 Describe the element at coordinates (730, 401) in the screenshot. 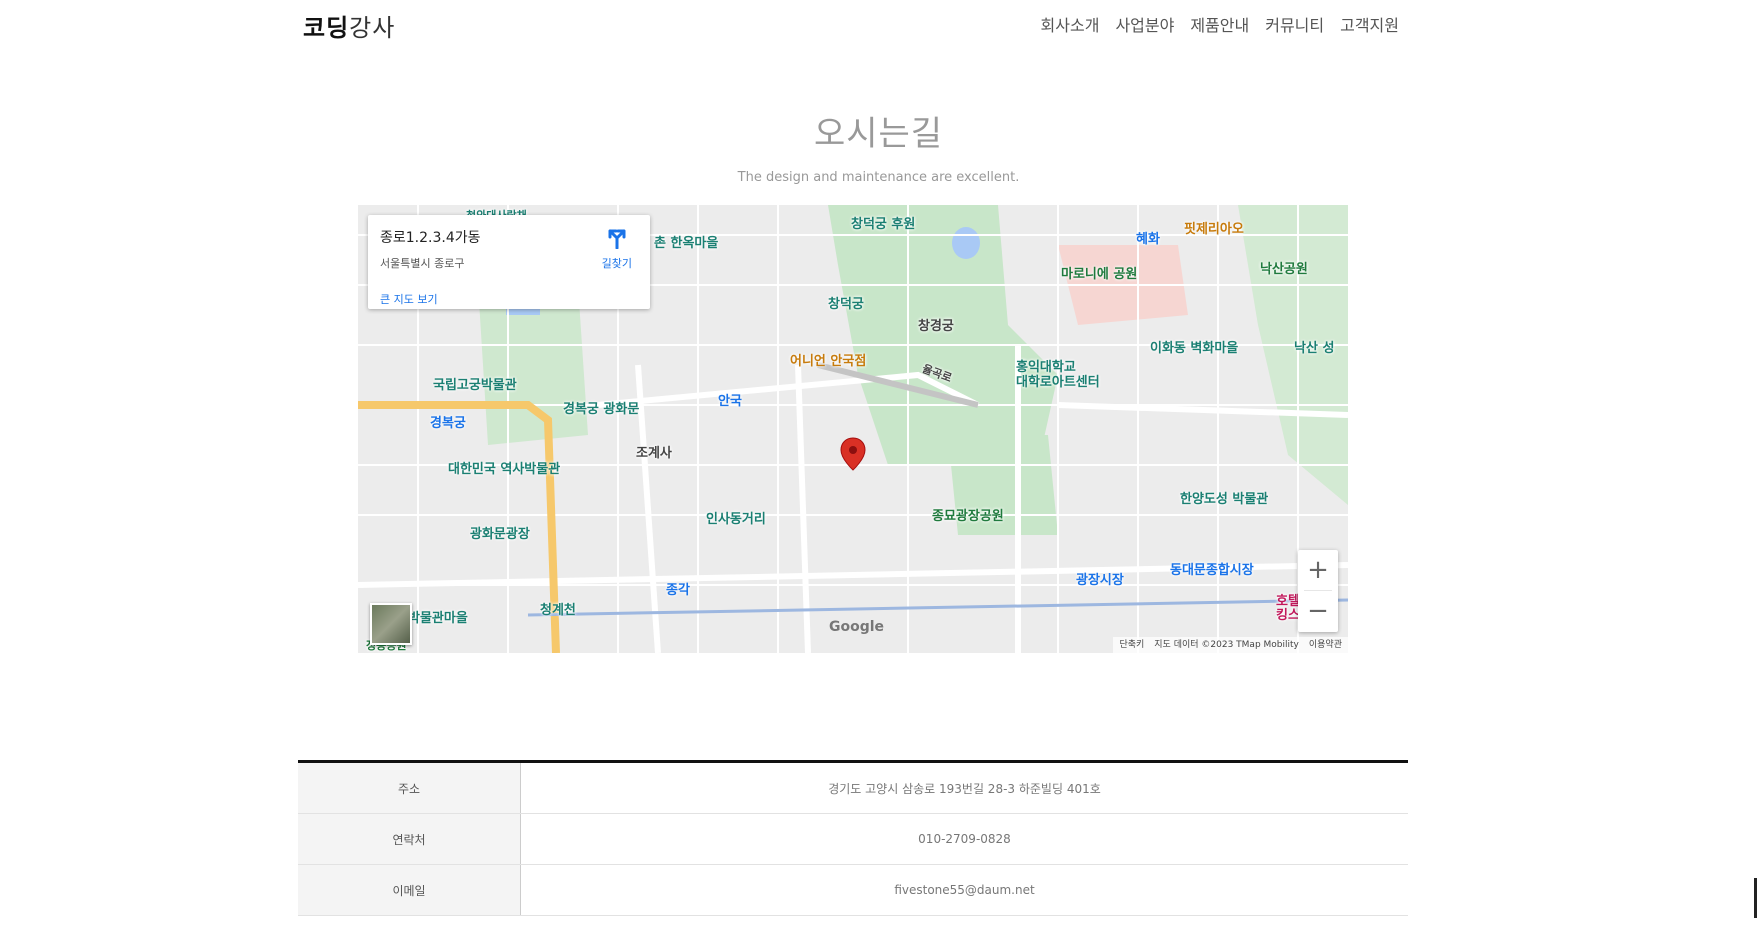

I see `map-label-anguk: 안국` at that location.